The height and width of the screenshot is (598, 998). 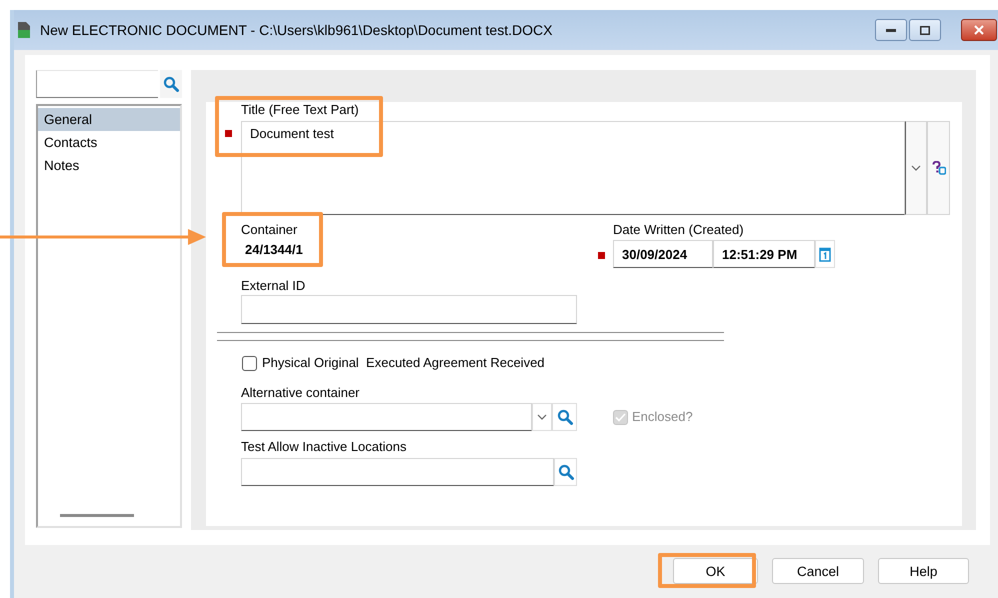 What do you see at coordinates (296, 30) in the screenshot?
I see `window-title: New ELECTRONIC DOCUMENT - C:\Users\klb961\Desktop\Document test.DOCX` at bounding box center [296, 30].